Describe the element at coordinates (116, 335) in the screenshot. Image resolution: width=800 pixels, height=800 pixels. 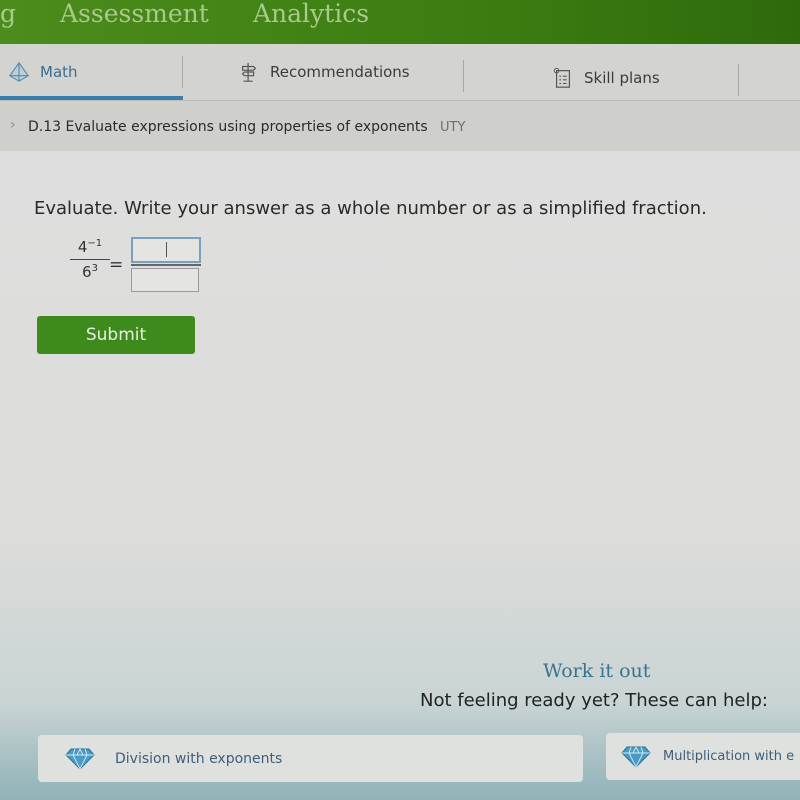
I see `submit-button: Submit` at that location.